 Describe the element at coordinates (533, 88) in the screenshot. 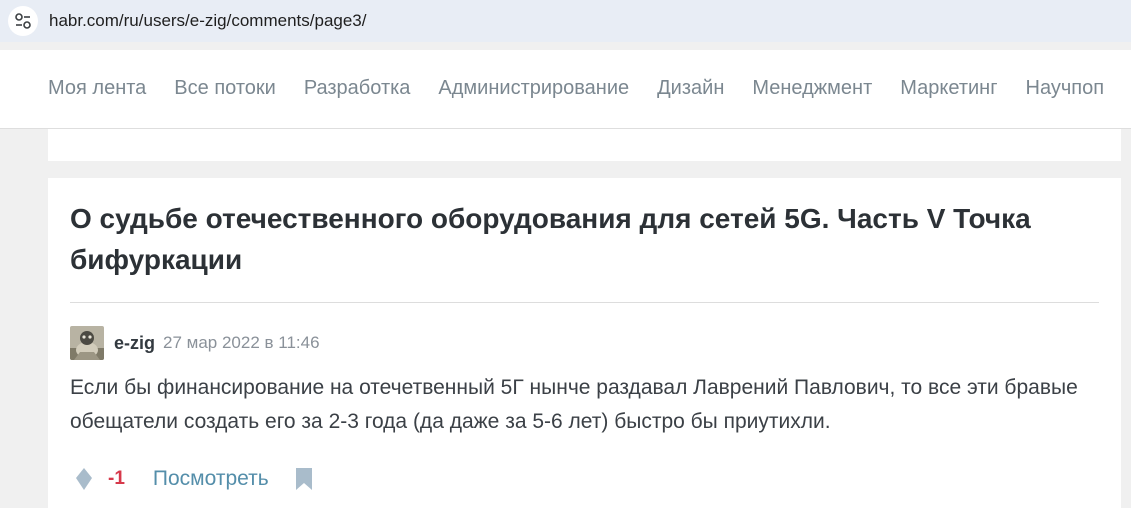

I see `nav-item-administration: Администрирование` at that location.